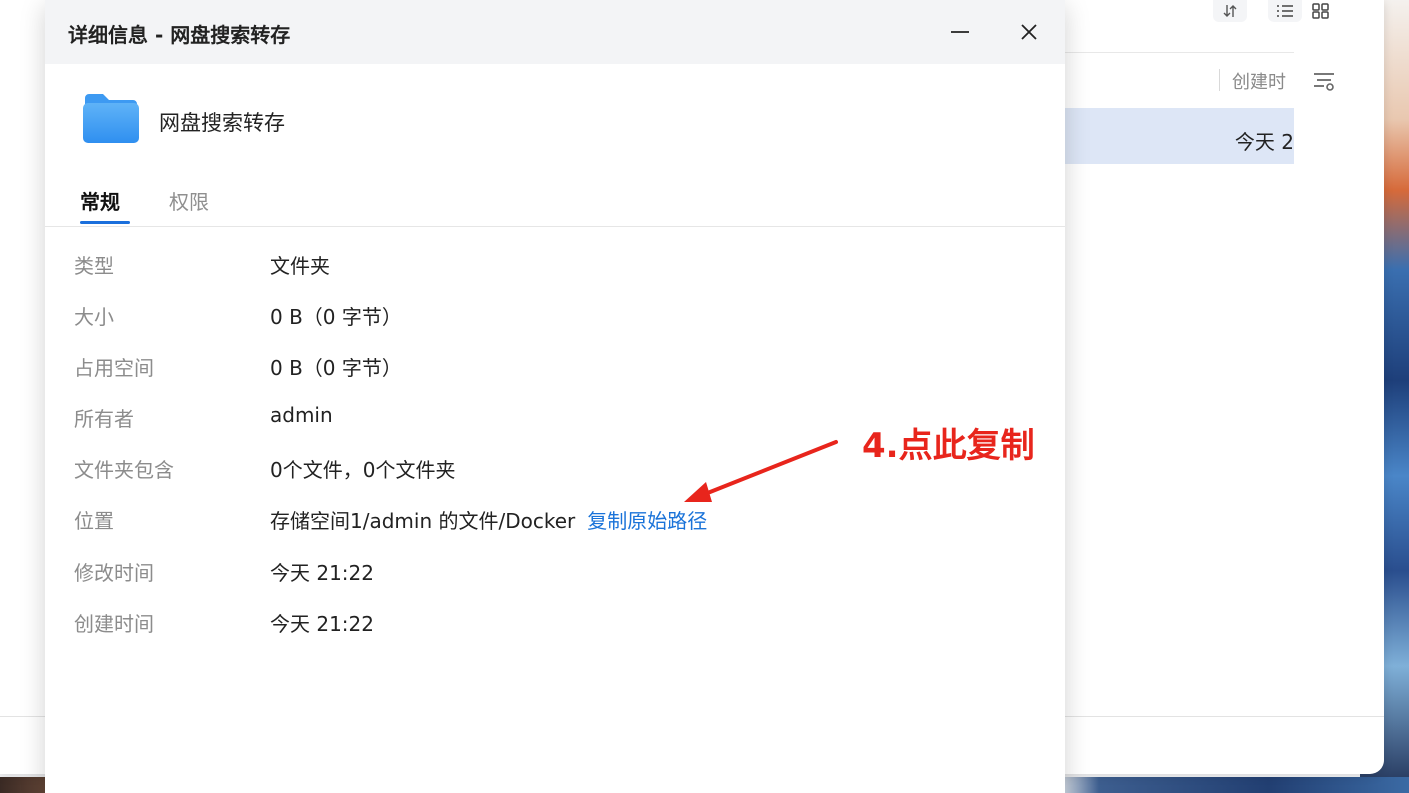 The width and height of the screenshot is (1409, 793). I want to click on tab-general: 常规, so click(100, 200).